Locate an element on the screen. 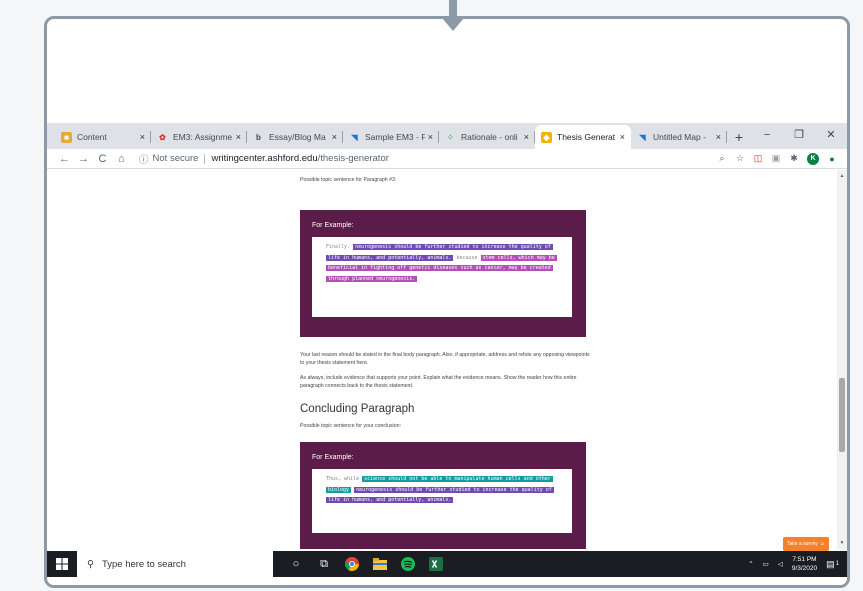  minimize-button: − is located at coordinates (767, 135).